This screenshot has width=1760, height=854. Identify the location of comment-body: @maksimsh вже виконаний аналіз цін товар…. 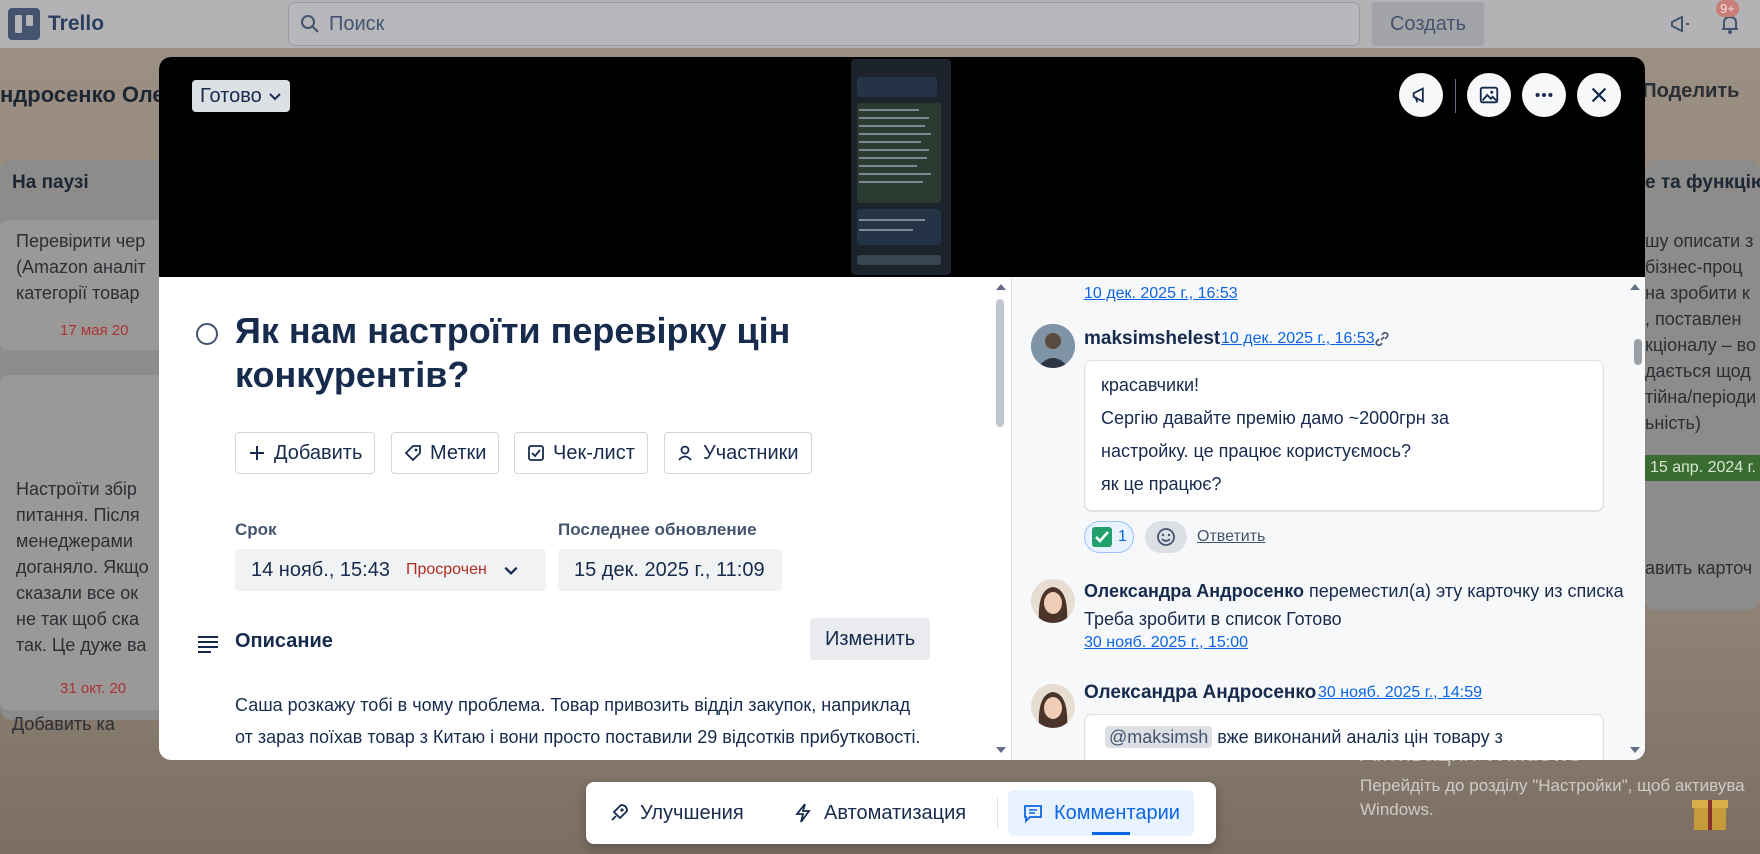
(1344, 737).